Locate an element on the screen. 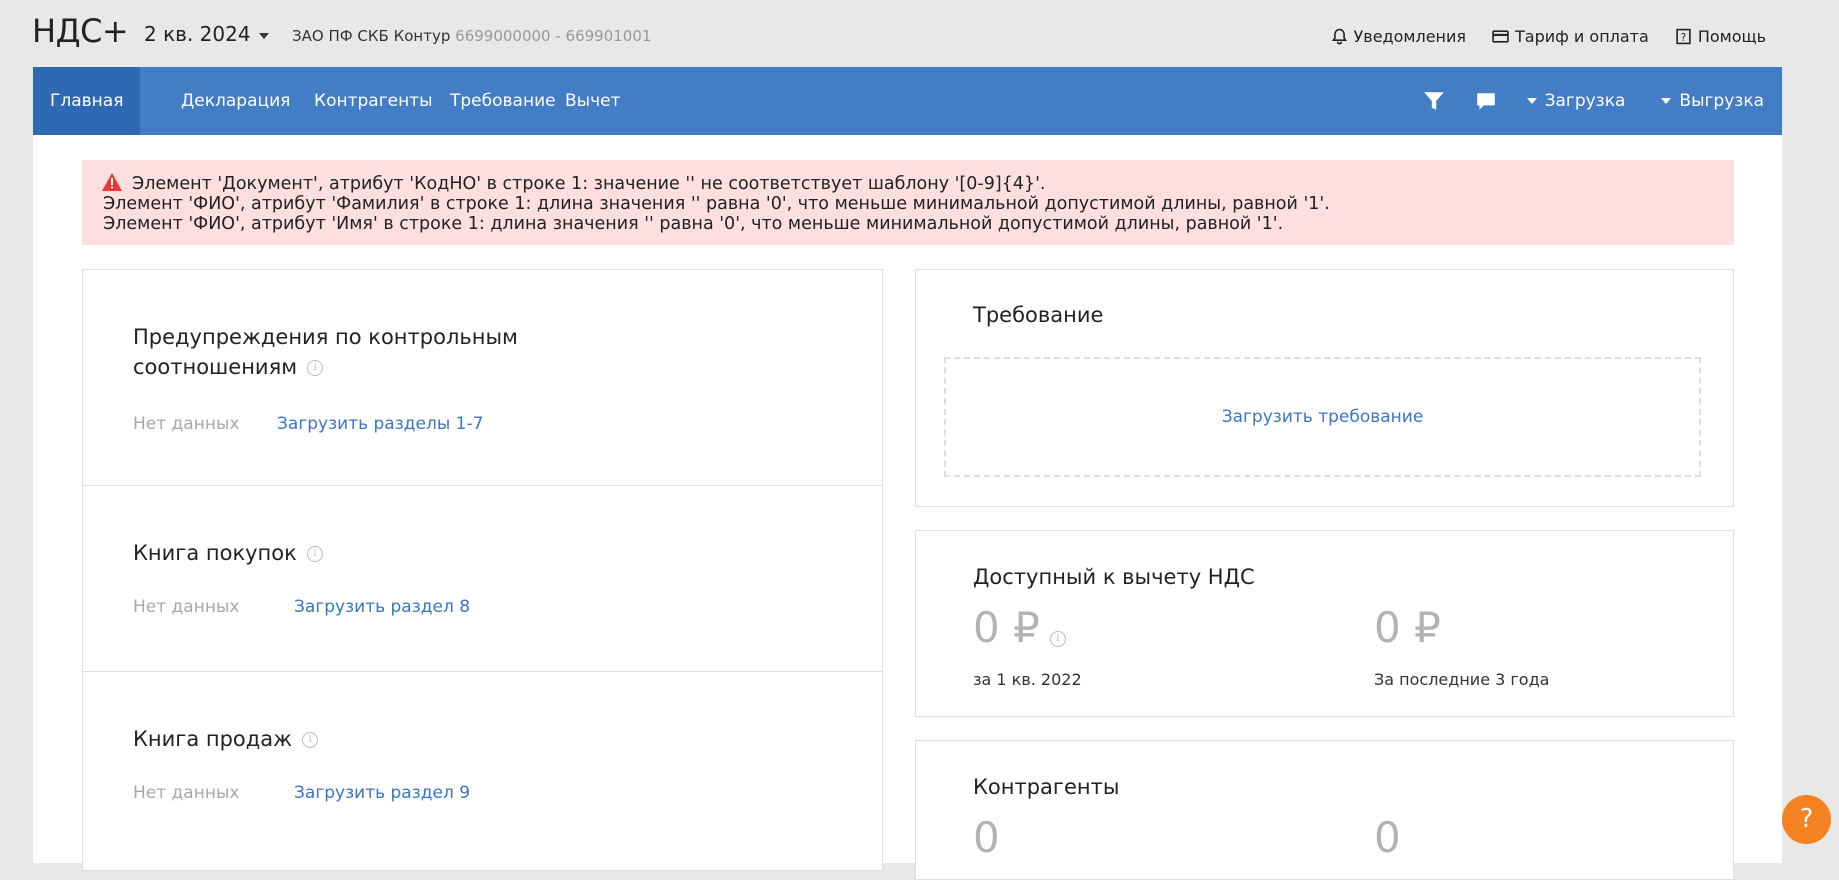 This screenshot has width=1839, height=880. download-dropdown: Выгрузка is located at coordinates (1712, 101).